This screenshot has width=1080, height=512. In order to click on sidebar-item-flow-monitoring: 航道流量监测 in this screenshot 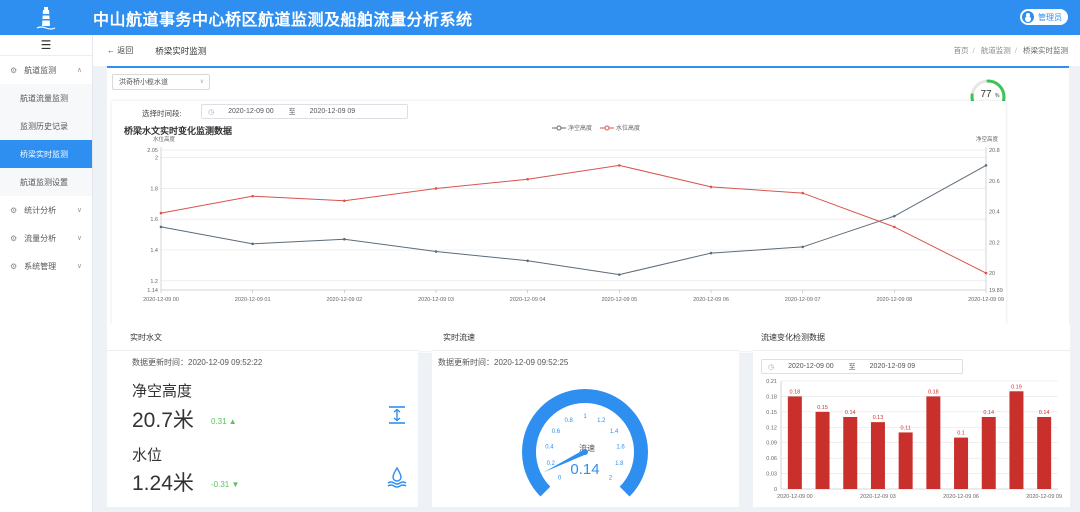, I will do `click(46, 98)`.